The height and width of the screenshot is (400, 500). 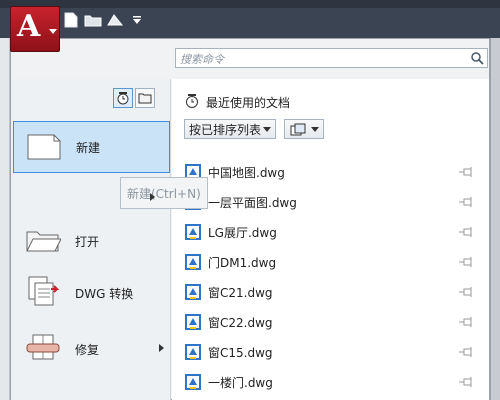 I want to click on new-tooltip: 新建(Ctrl+N), so click(x=164, y=193).